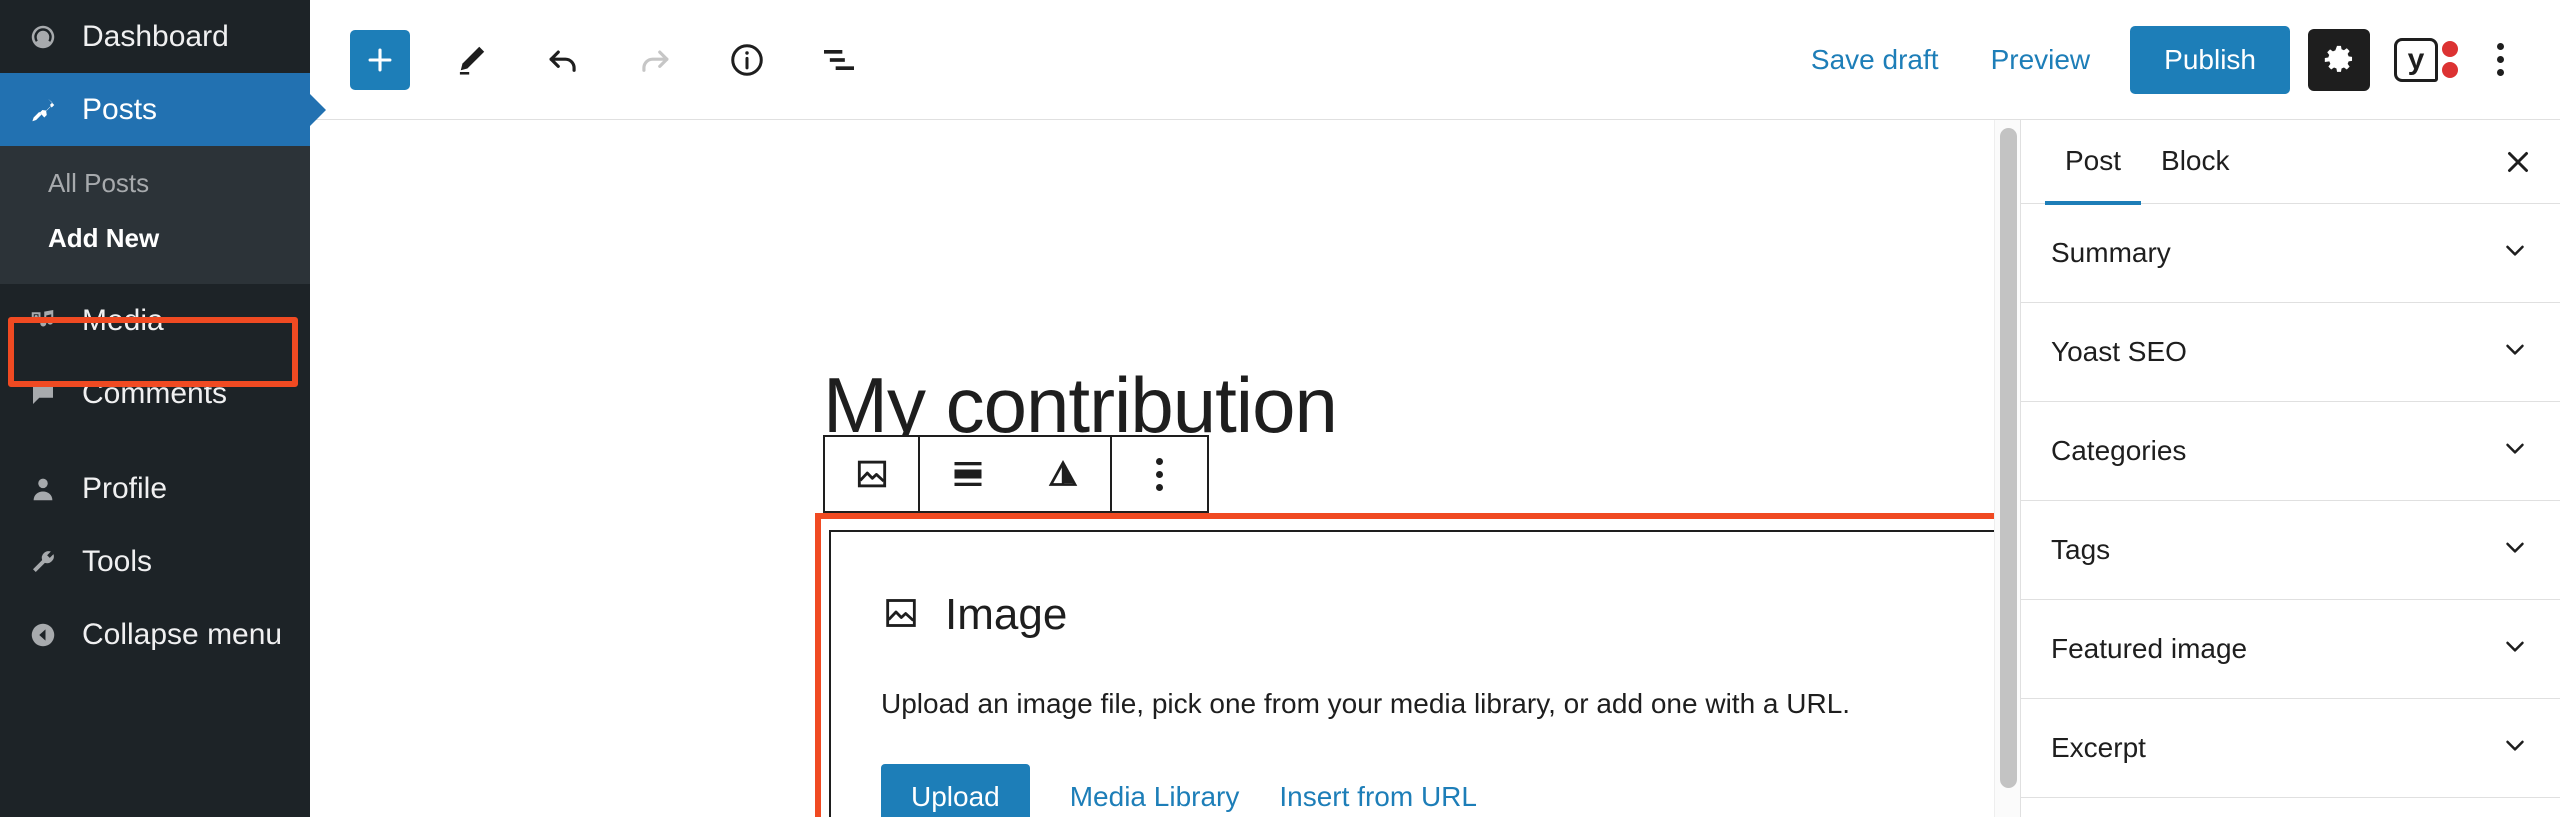  I want to click on collapse-arrow-icon, so click(43, 635).